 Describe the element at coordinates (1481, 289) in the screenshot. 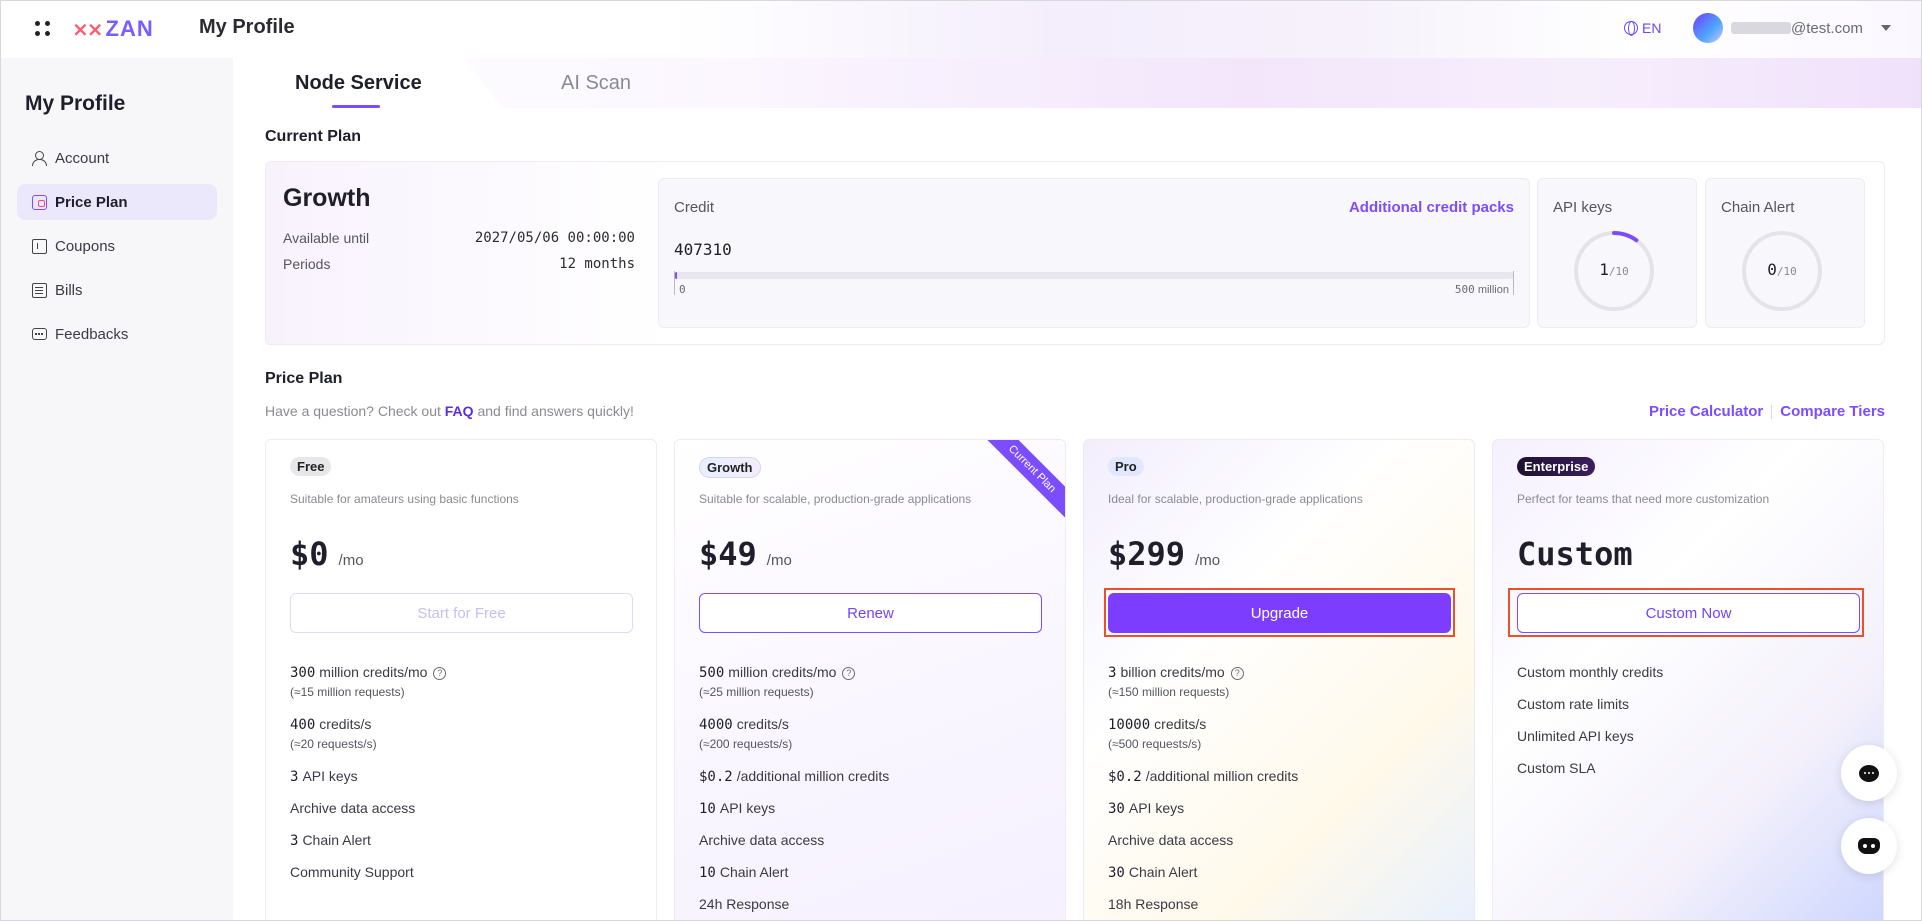

I see `credit-max-label: 500 million` at that location.